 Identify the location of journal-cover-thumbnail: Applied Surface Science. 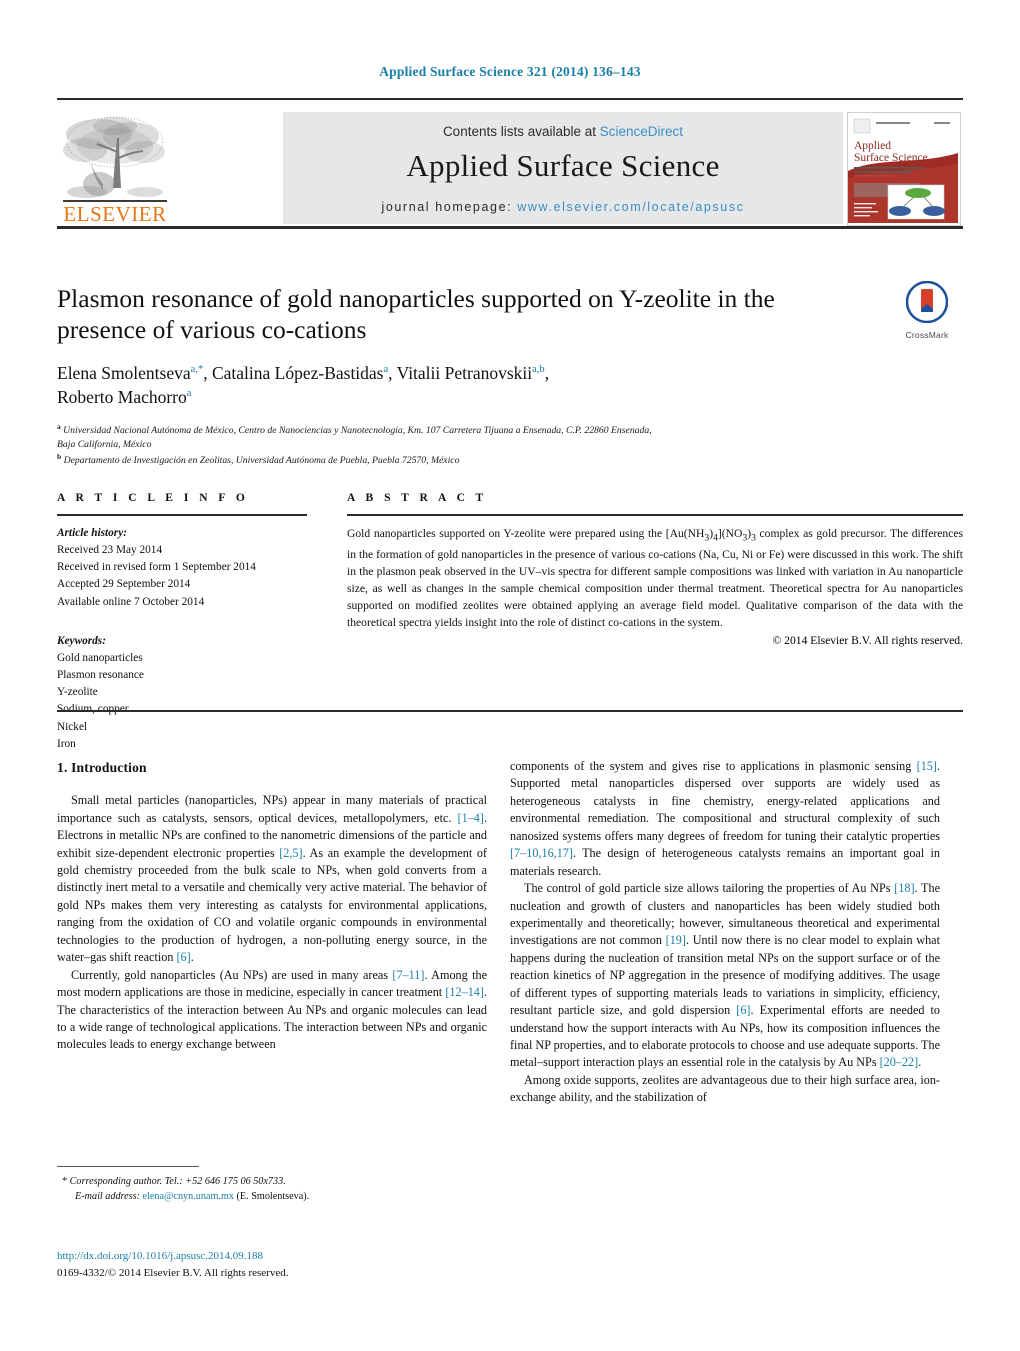
(904, 169).